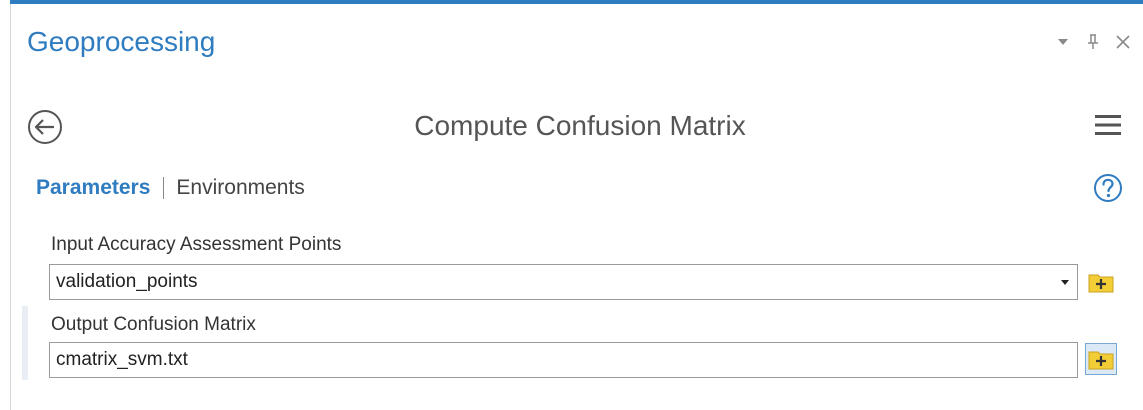 This screenshot has height=410, width=1143. I want to click on tab-divider, so click(164, 188).